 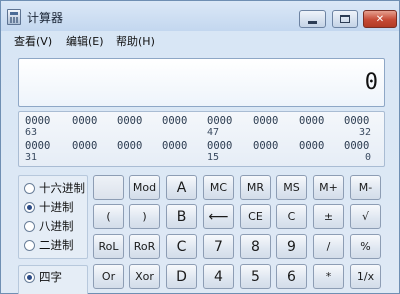 What do you see at coordinates (218, 216) in the screenshot?
I see `key-backspace: ⟵` at bounding box center [218, 216].